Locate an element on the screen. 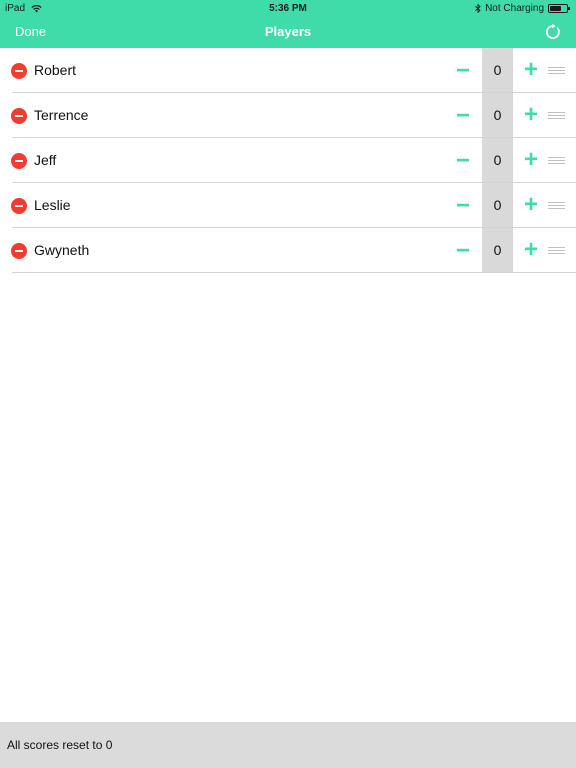  player-name: Gwyneth is located at coordinates (62, 250).